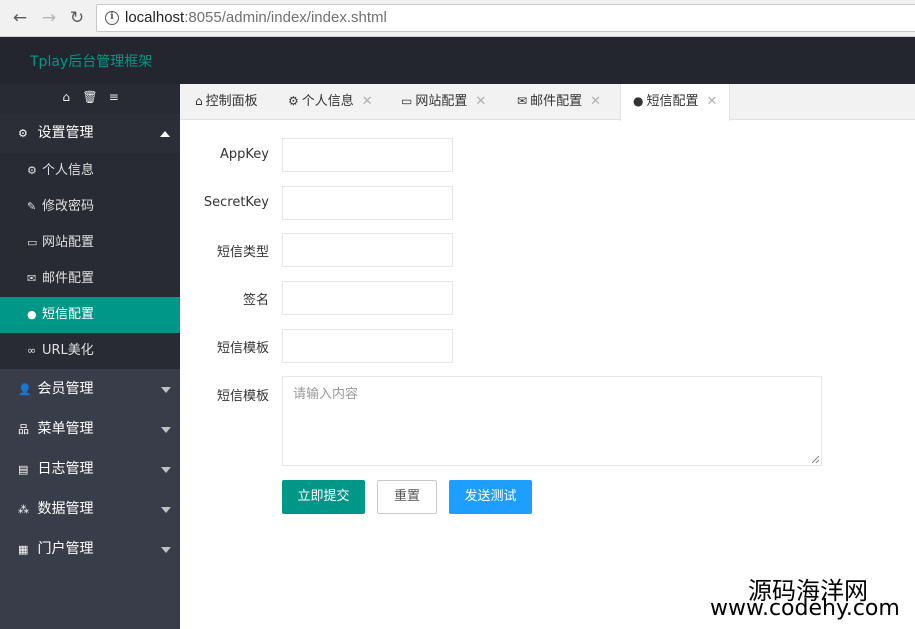  What do you see at coordinates (68, 350) in the screenshot?
I see `sidebar-item-label: URL美化` at bounding box center [68, 350].